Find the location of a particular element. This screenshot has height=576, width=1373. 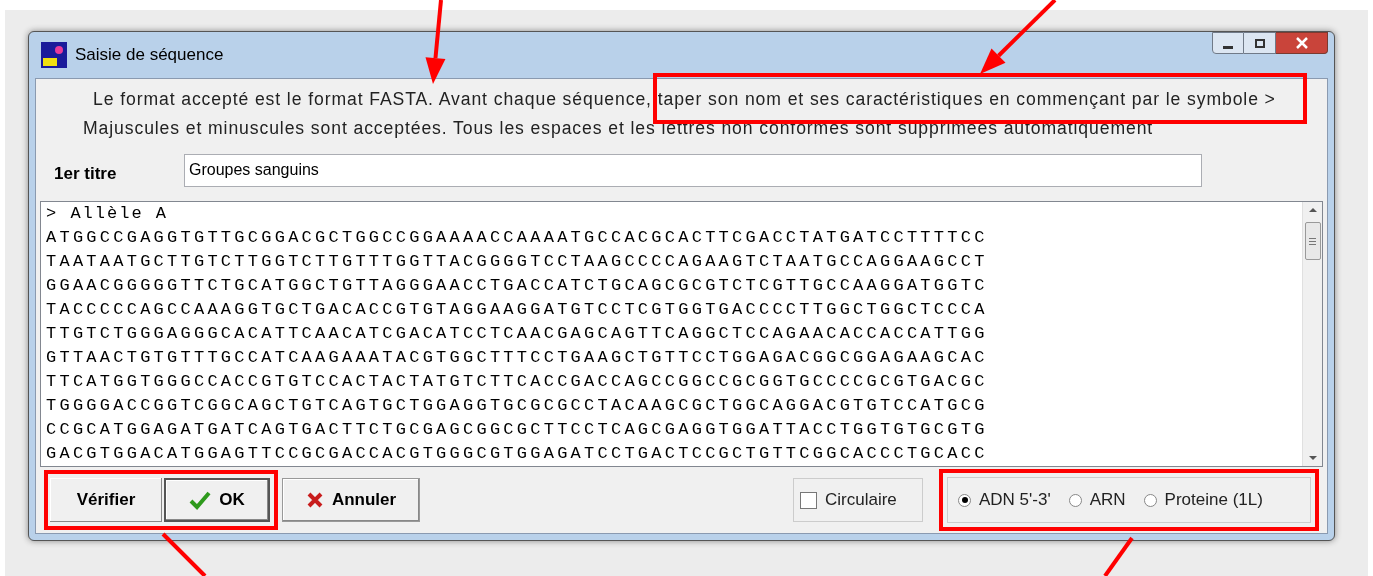

radio-label: ARN is located at coordinates (1107, 500).